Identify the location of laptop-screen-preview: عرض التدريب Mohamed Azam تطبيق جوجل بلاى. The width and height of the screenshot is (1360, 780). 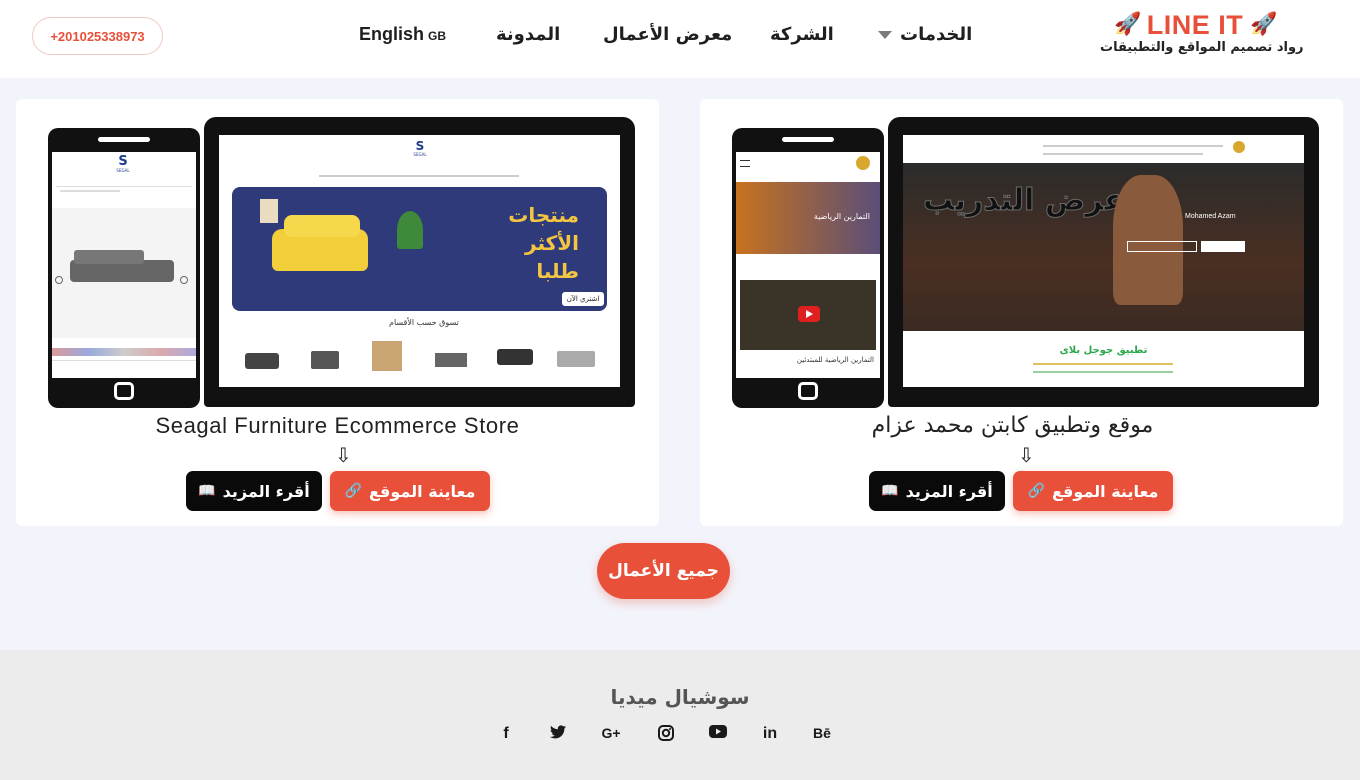
(1103, 261).